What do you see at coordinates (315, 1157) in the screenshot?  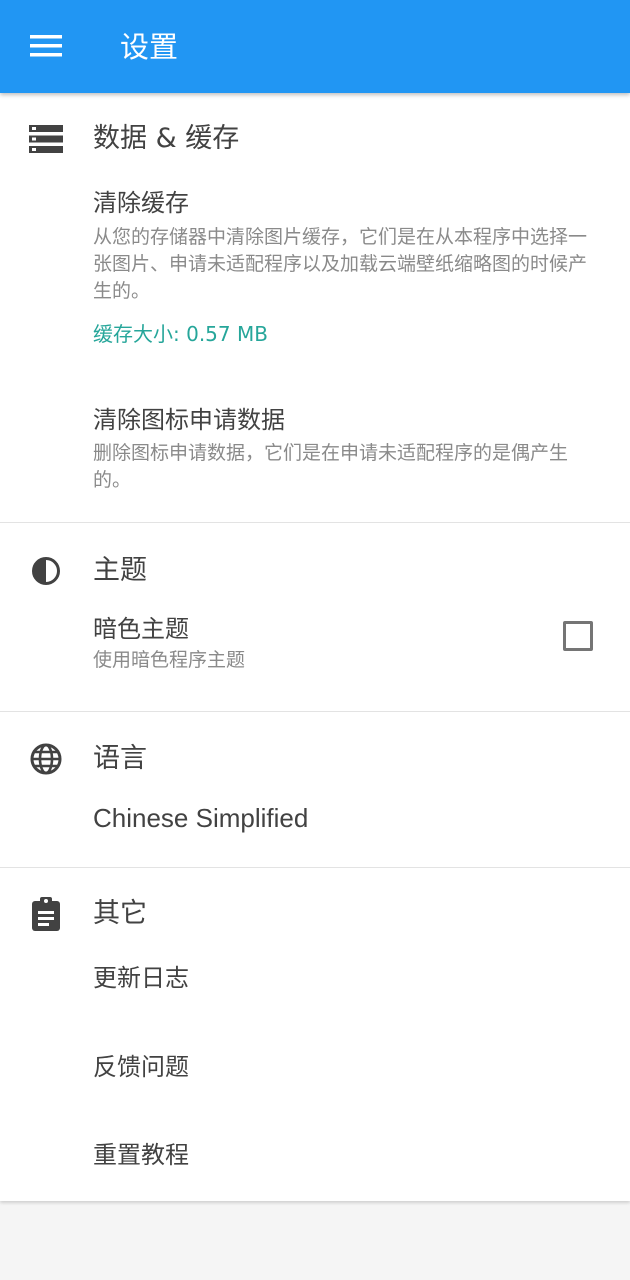 I see `reset-tutorial-item: 重置教程` at bounding box center [315, 1157].